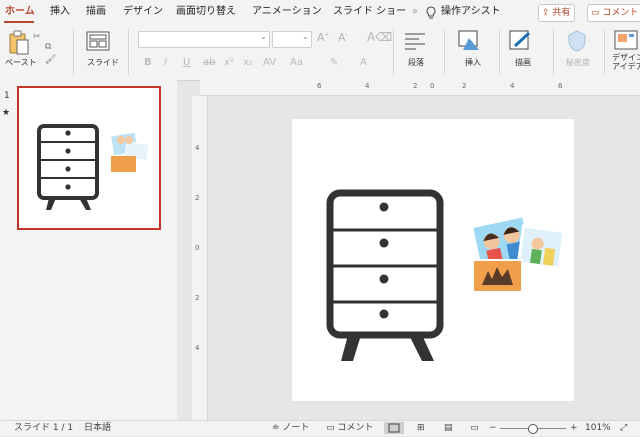  Describe the element at coordinates (323, 37) in the screenshot. I see `grow-font-icon: A+` at that location.